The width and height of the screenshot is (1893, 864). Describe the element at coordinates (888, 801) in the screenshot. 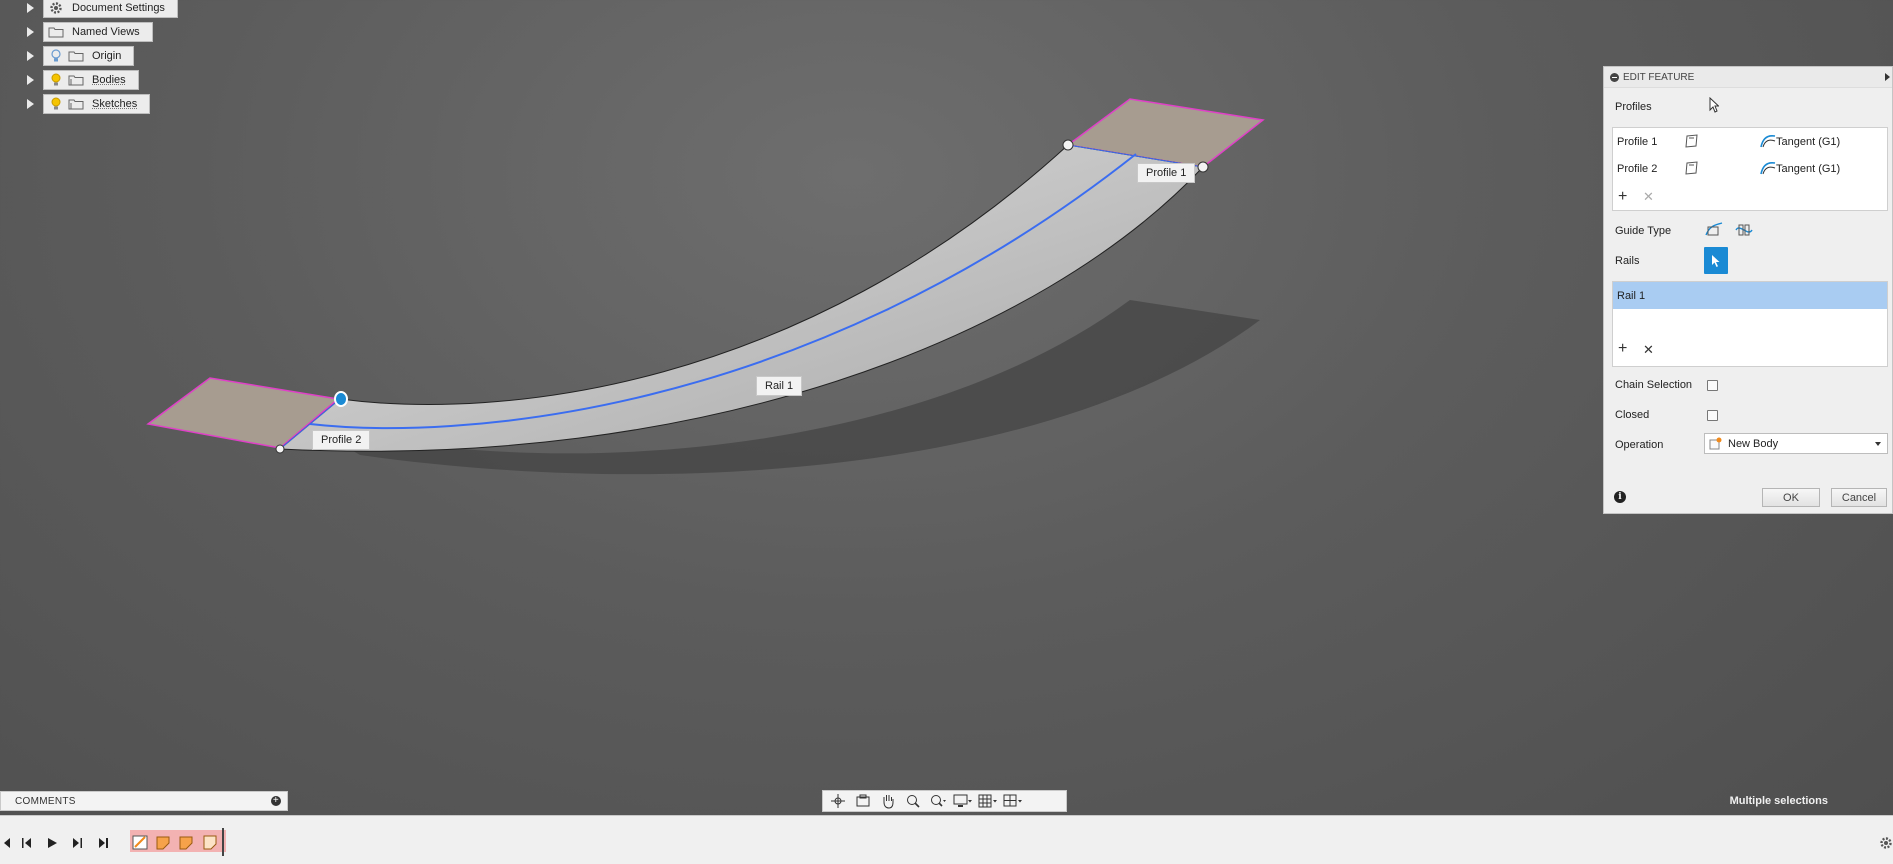

I see `pan-hand-icon` at that location.